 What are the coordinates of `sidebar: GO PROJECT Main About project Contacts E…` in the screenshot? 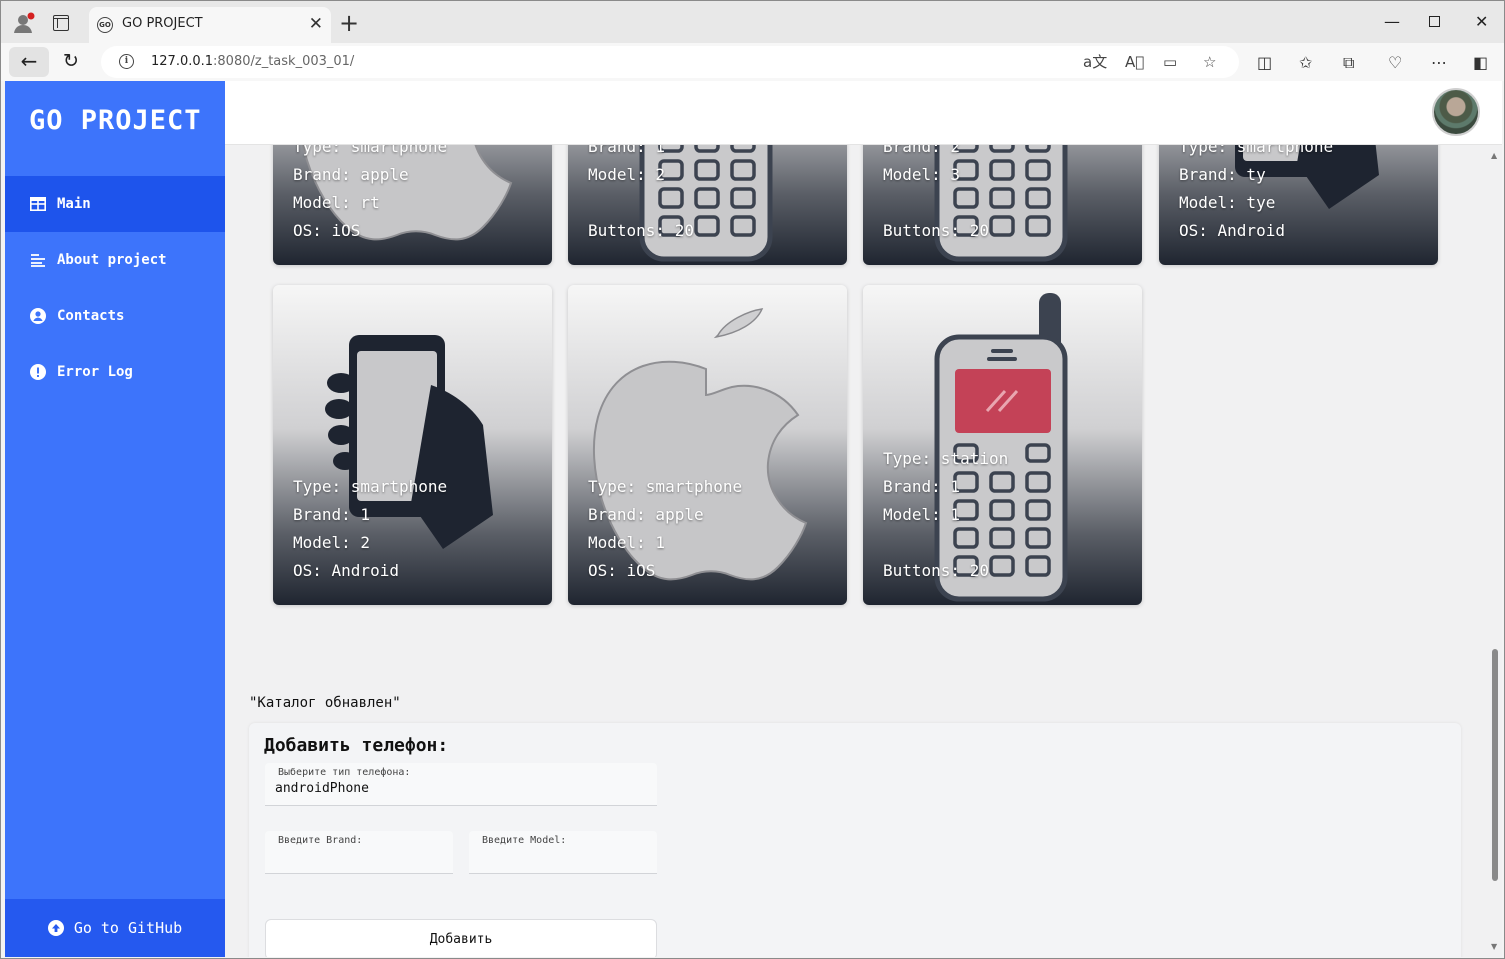 It's located at (115, 519).